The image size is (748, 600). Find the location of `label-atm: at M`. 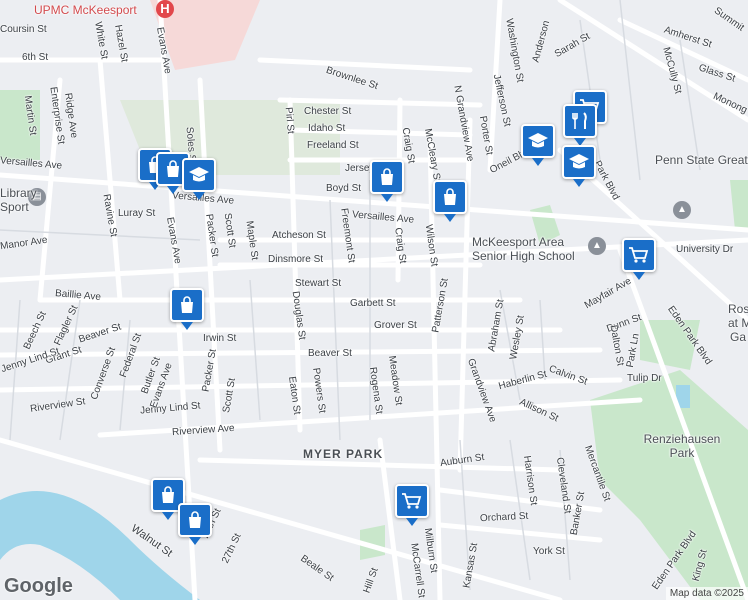

label-atm: at M is located at coordinates (738, 323).